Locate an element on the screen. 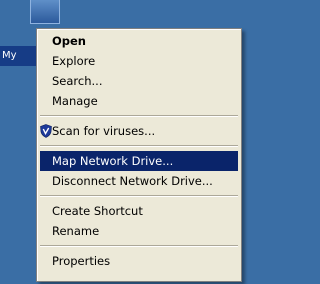 This screenshot has width=320, height=284. desktop-icon-label: My is located at coordinates (18, 56).